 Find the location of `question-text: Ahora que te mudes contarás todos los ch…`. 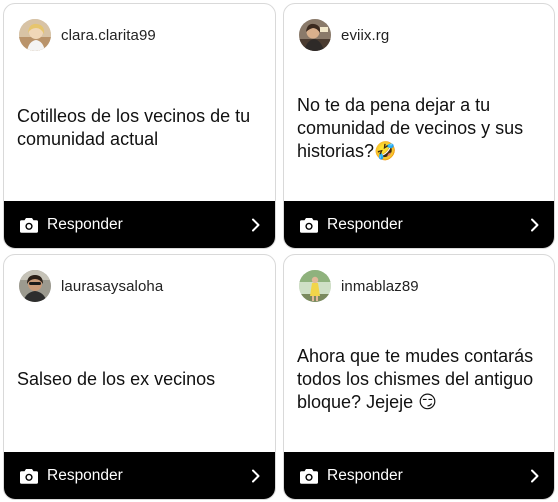

question-text: Ahora que te mudes contarás todos los ch… is located at coordinates (419, 379).